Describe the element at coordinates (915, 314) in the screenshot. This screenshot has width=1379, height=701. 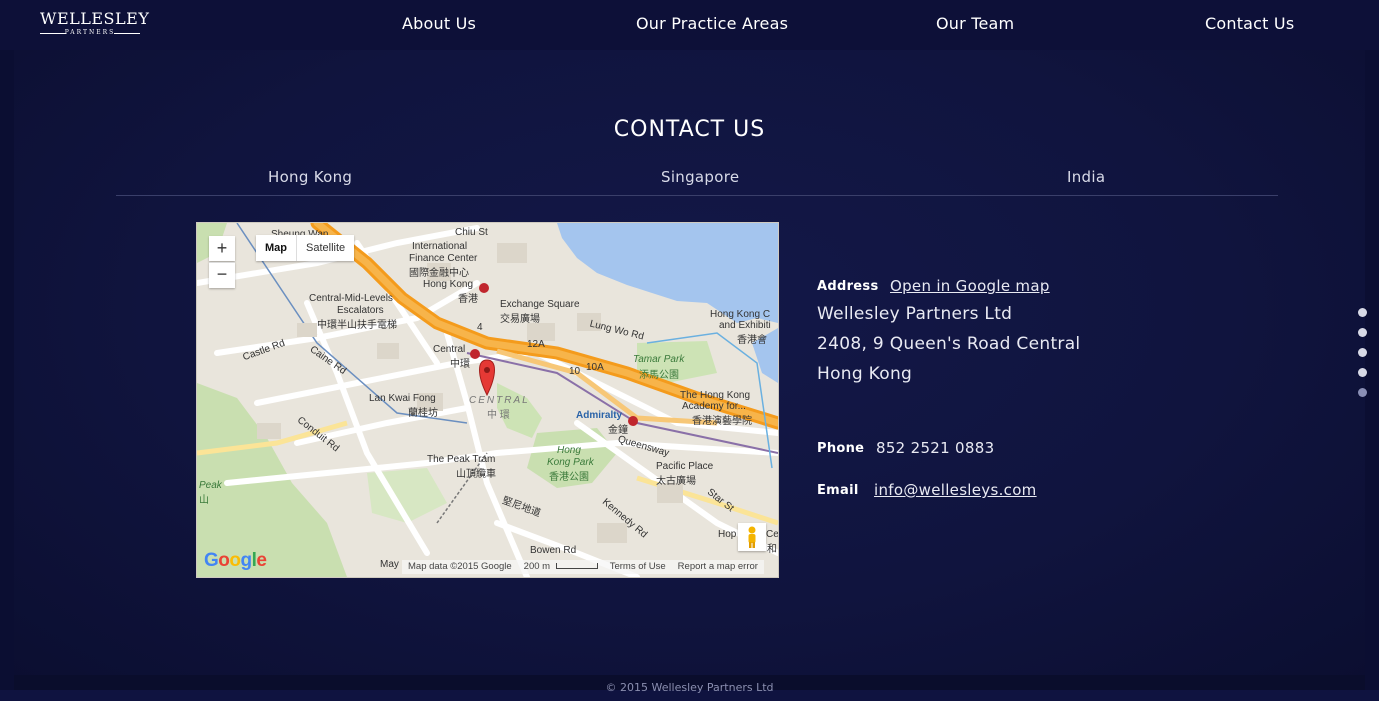
I see `address-line-1: Wellesley Partners Ltd` at that location.